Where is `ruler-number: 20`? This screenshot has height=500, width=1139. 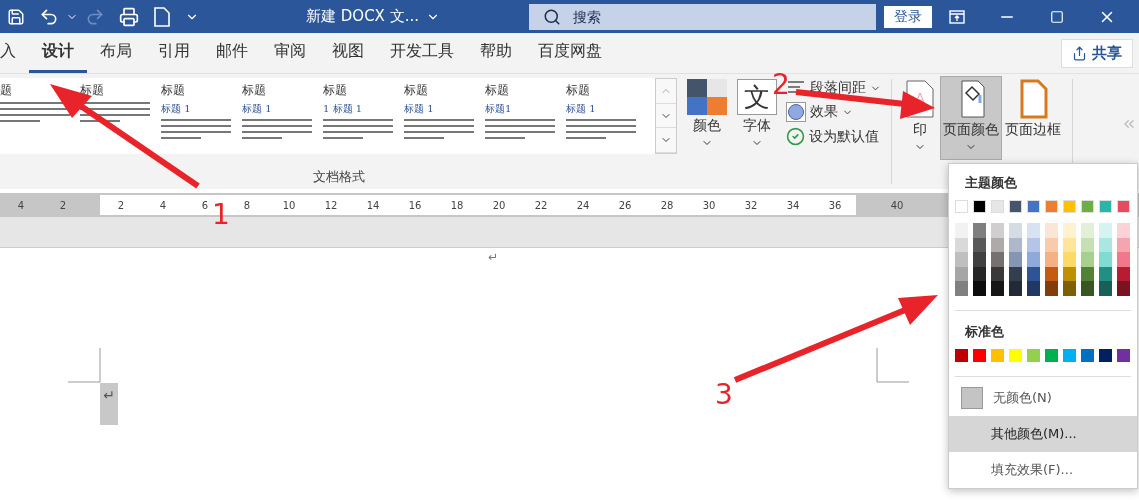 ruler-number: 20 is located at coordinates (499, 205).